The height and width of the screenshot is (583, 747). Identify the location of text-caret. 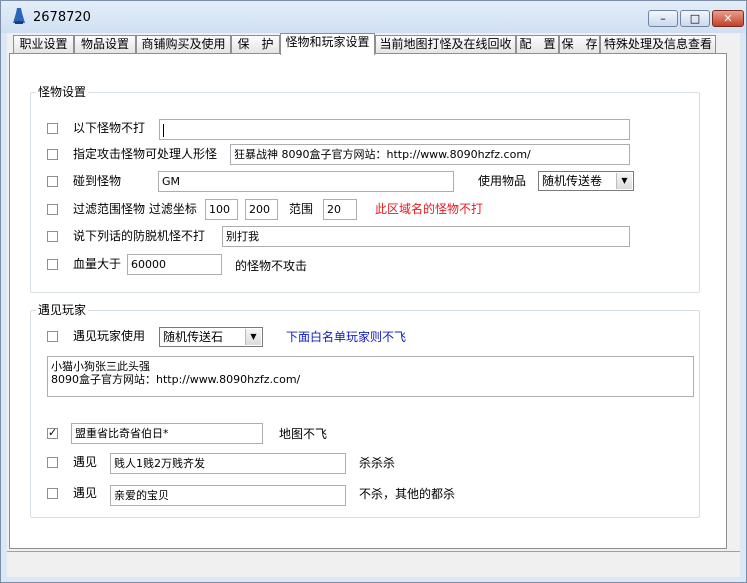
(163, 130).